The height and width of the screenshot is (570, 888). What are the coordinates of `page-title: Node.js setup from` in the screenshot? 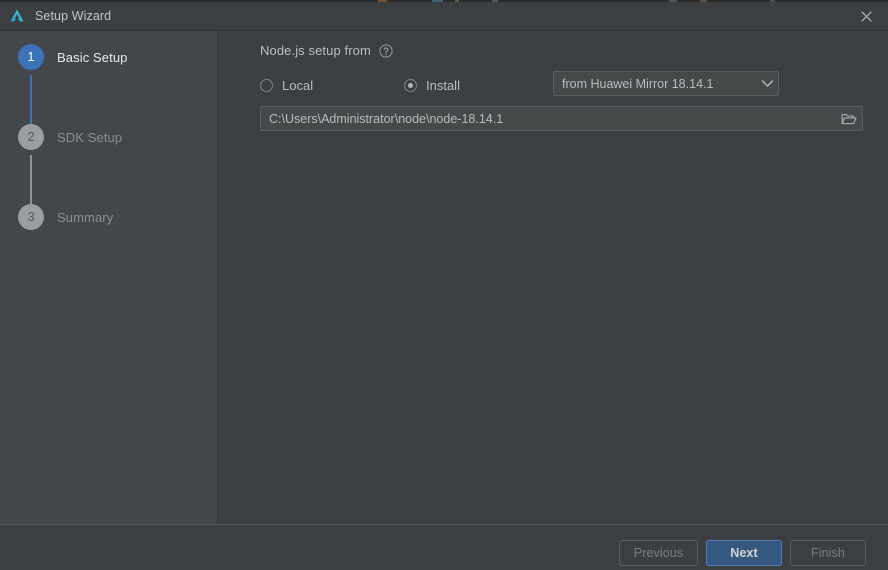 It's located at (315, 50).